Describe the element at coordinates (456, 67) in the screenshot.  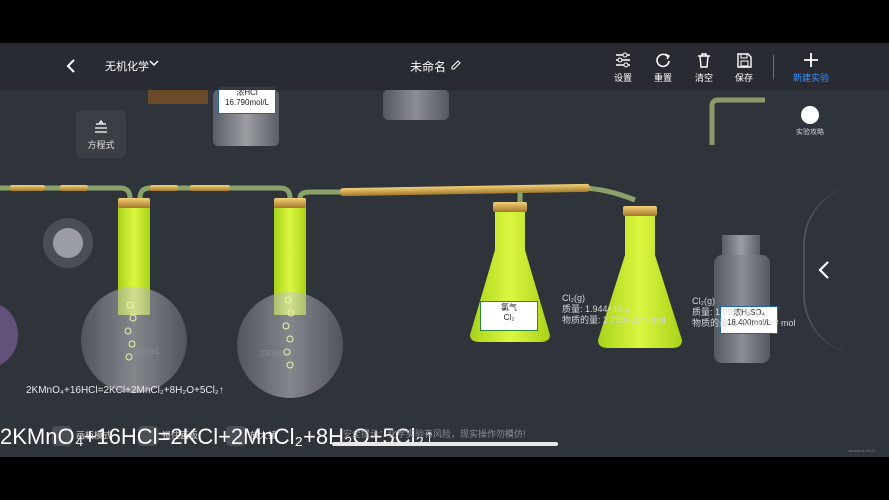
I see `edit-icon` at that location.